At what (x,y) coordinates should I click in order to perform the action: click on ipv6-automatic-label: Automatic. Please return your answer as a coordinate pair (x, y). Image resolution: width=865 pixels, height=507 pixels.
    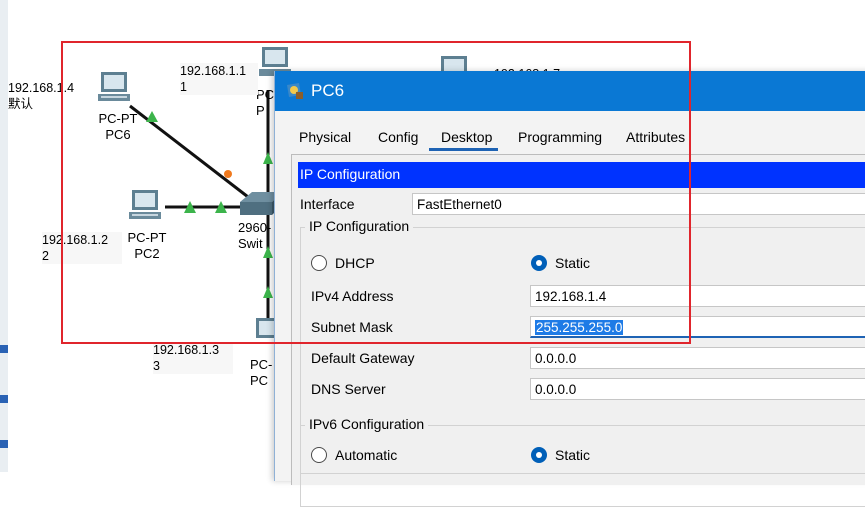
    Looking at the image, I should click on (366, 455).